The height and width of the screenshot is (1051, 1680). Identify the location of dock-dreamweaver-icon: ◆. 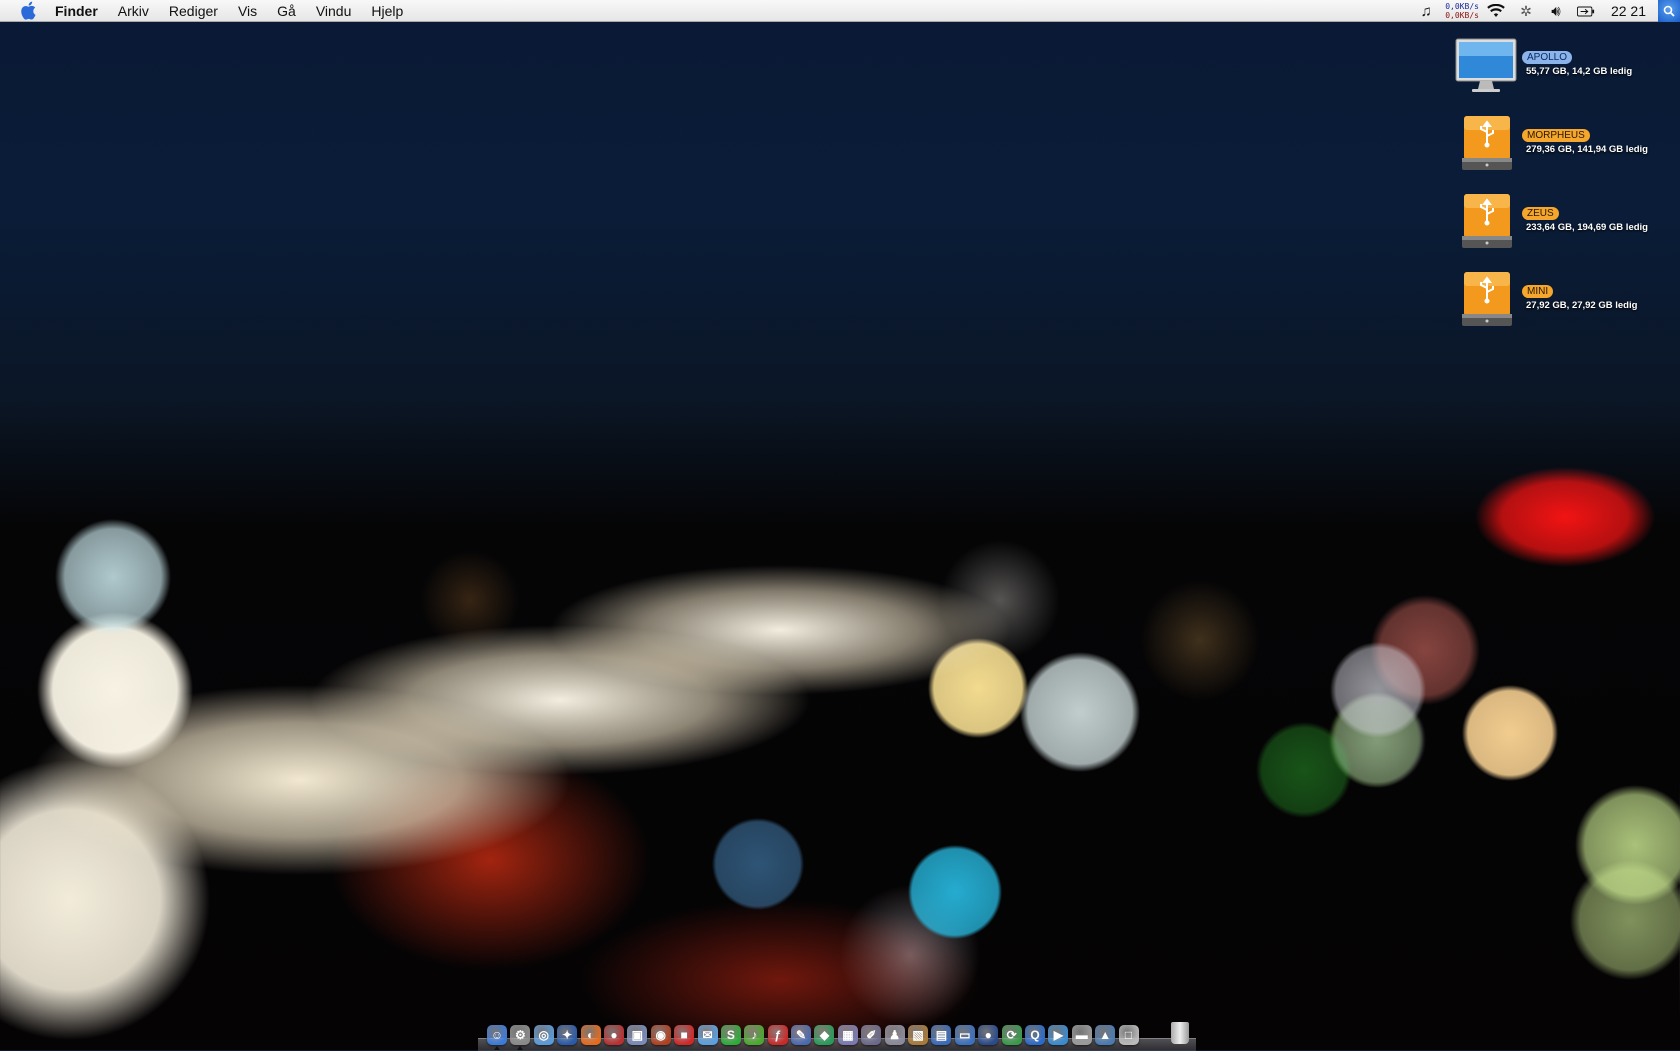
(824, 1035).